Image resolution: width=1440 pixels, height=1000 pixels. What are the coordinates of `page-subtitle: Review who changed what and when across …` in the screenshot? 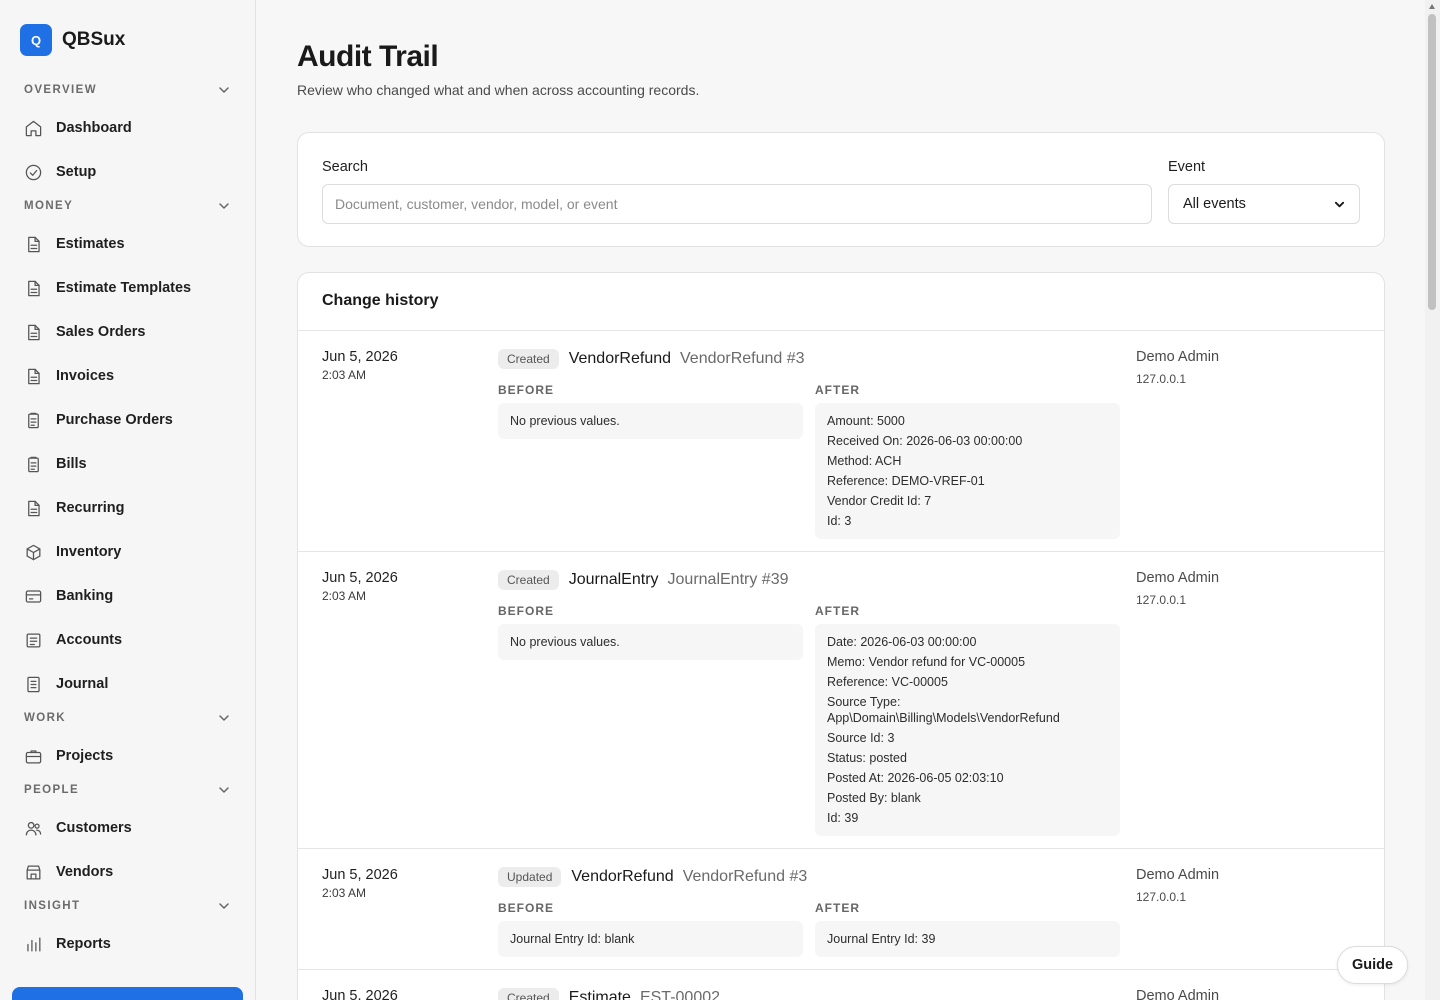 It's located at (498, 90).